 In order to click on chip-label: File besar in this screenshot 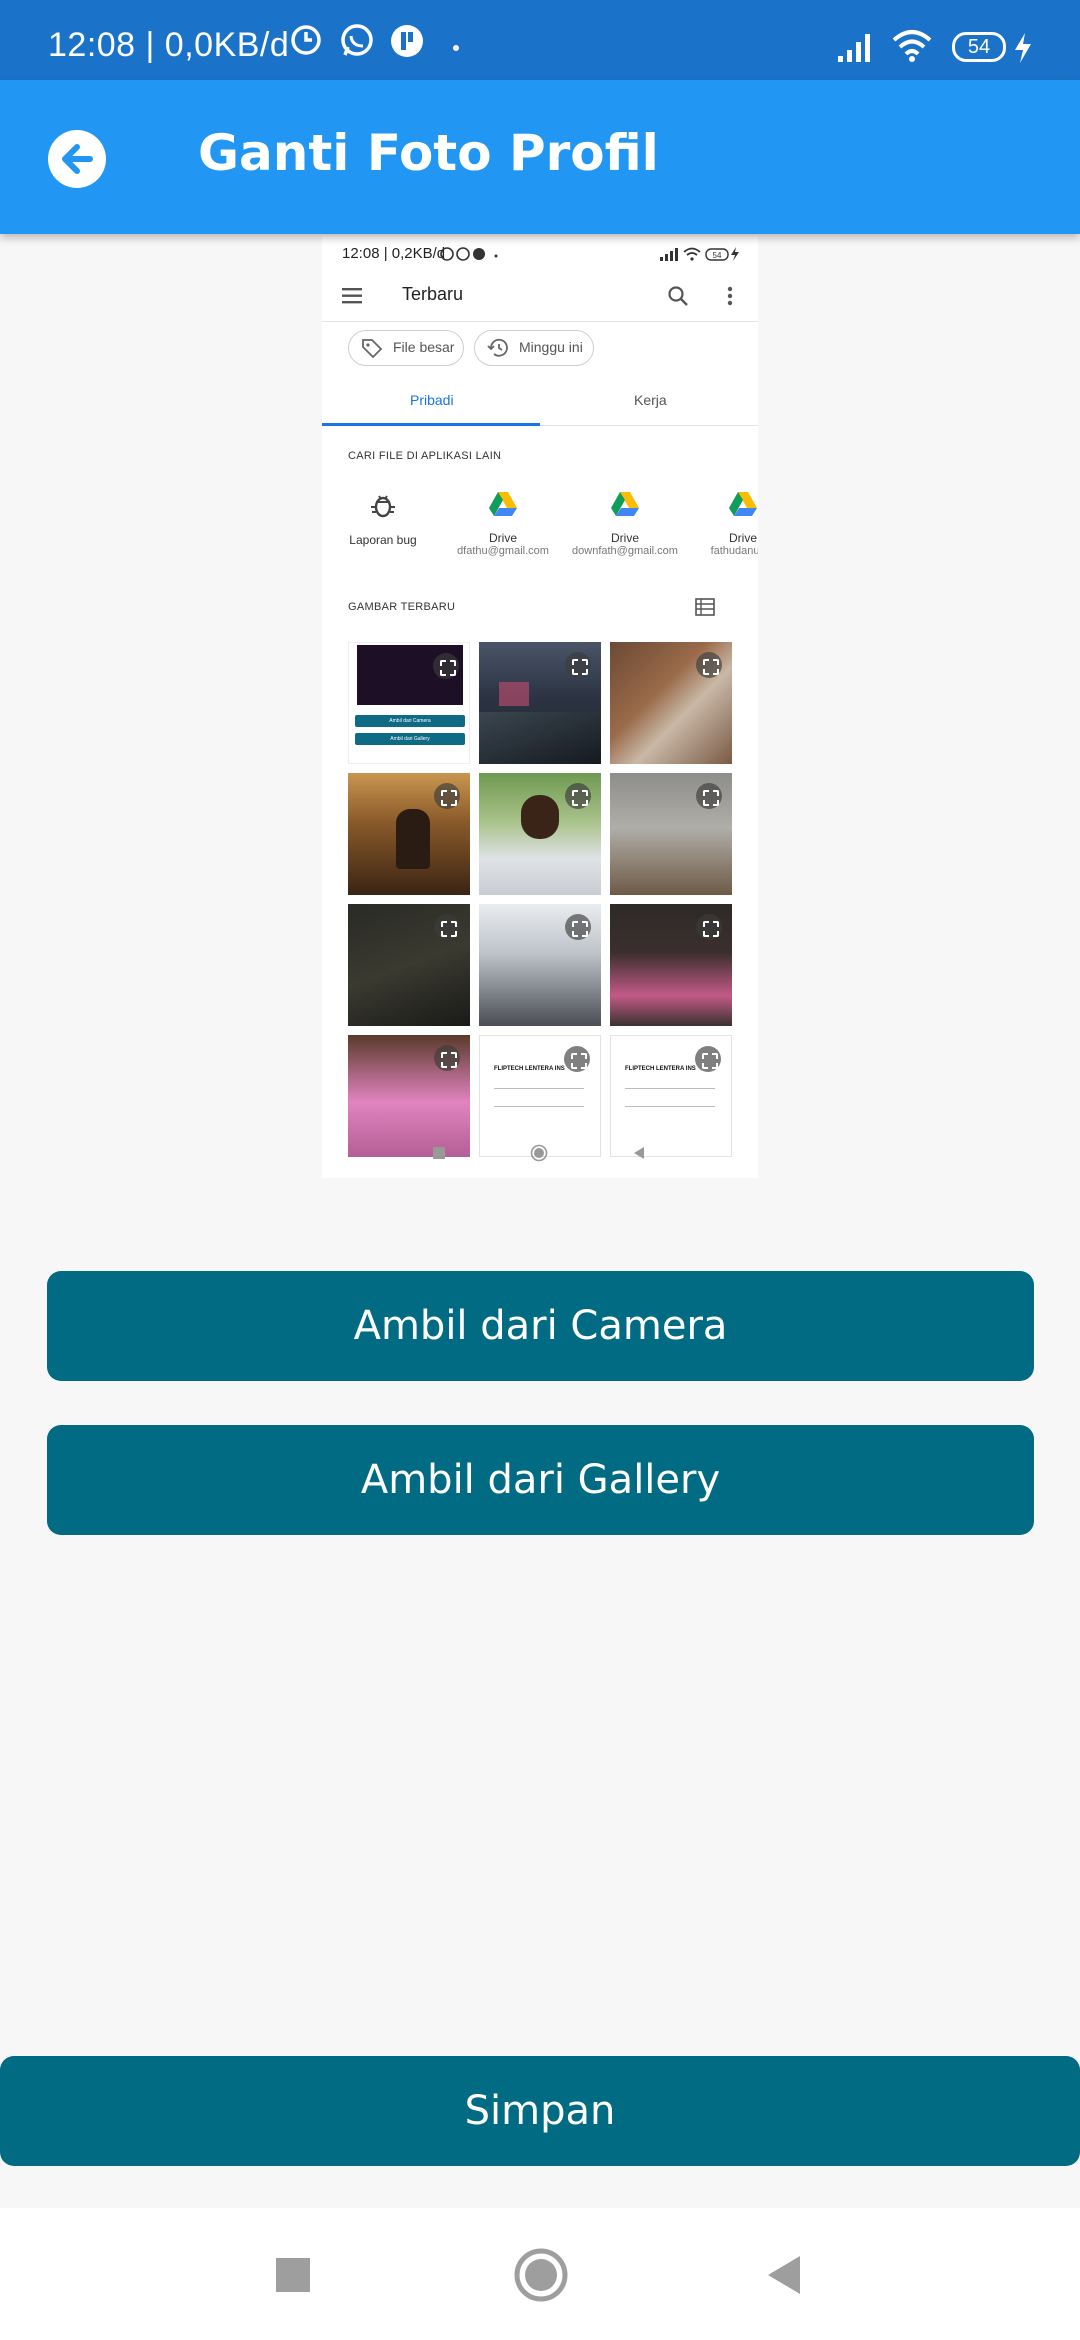, I will do `click(424, 347)`.